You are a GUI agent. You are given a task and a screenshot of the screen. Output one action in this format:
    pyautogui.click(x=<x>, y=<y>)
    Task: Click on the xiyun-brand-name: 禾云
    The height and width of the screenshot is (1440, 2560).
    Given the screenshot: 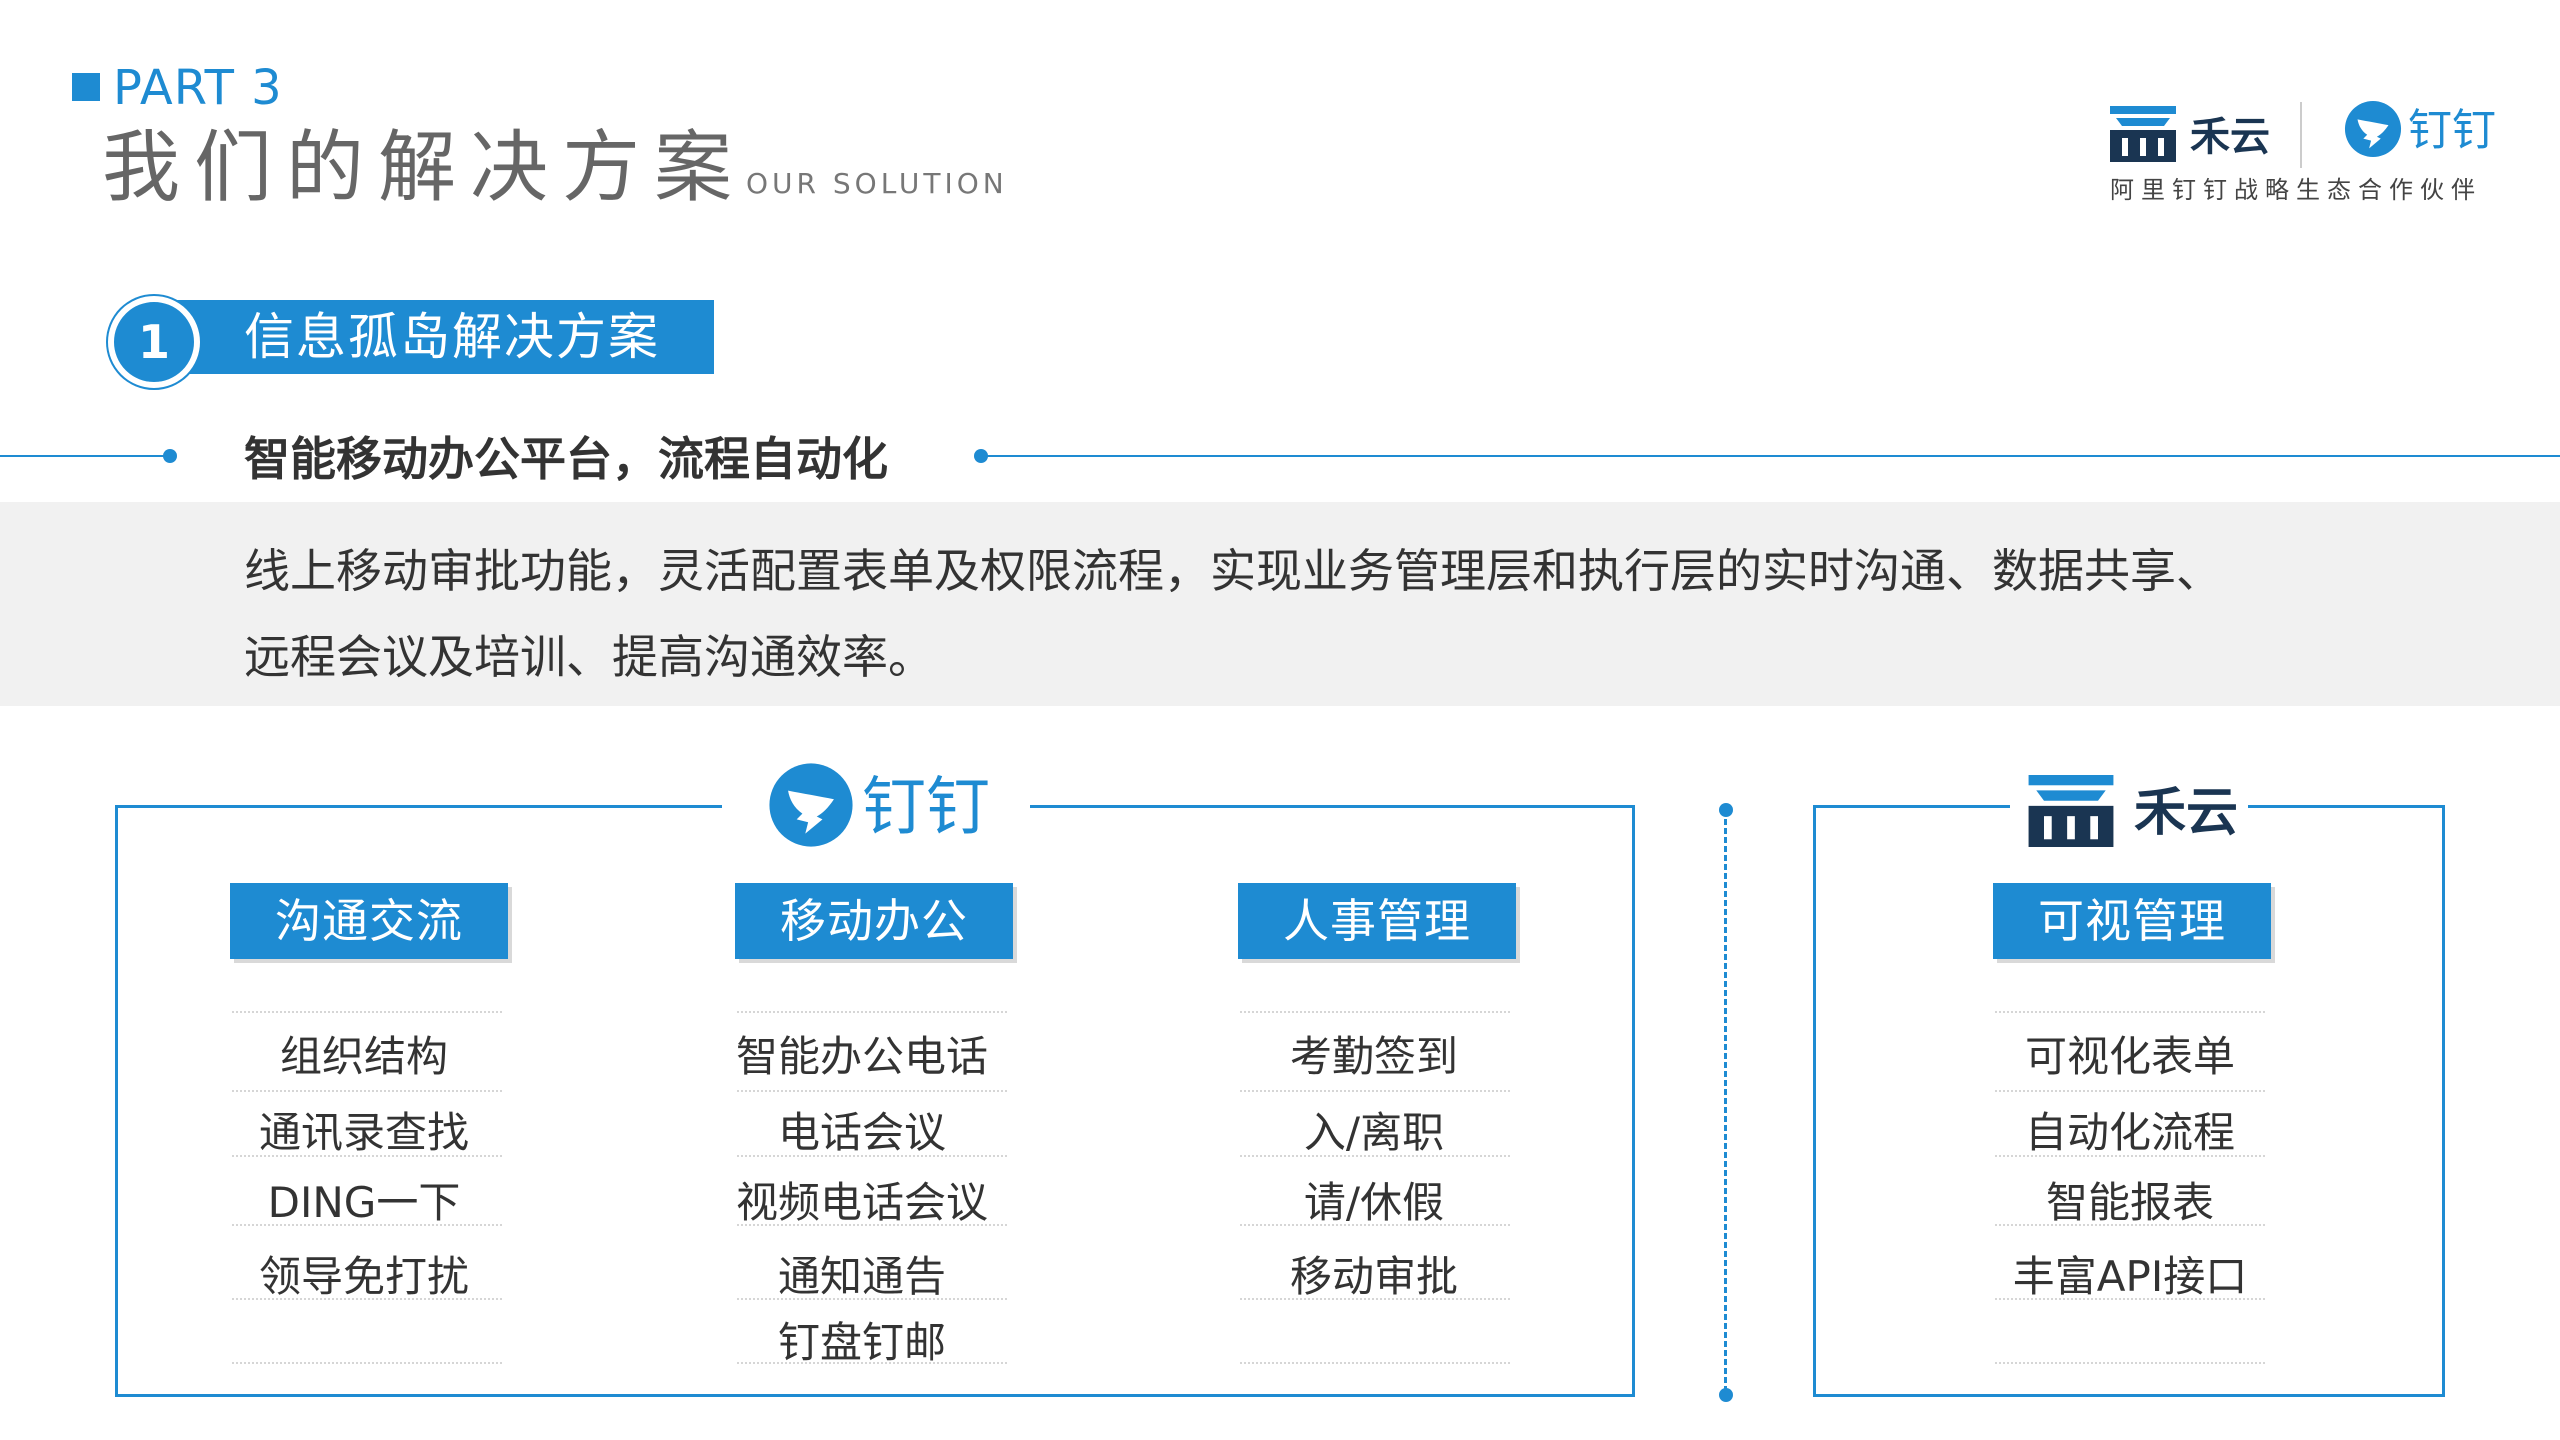 What is the action you would take?
    pyautogui.click(x=2230, y=137)
    